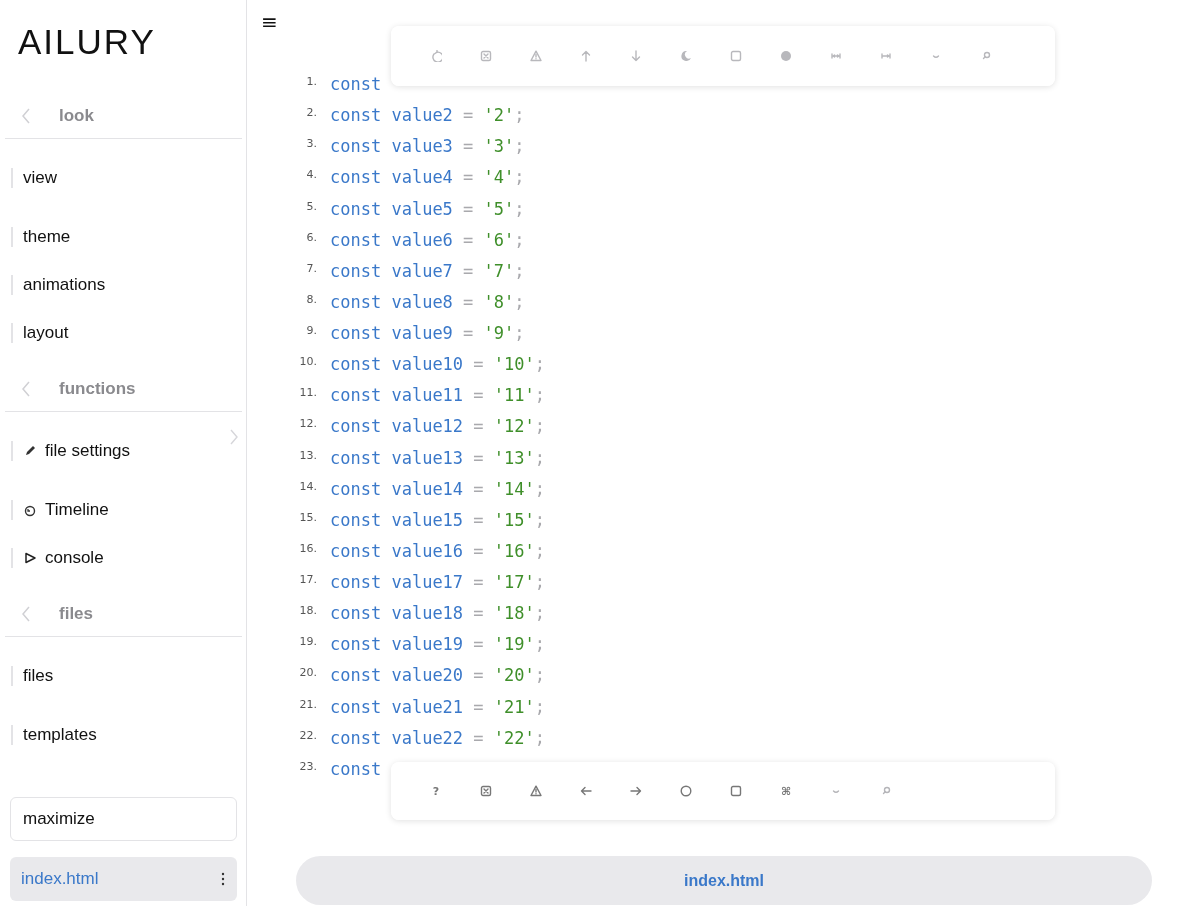 Image resolution: width=1200 pixels, height=906 pixels. What do you see at coordinates (307, 517) in the screenshot?
I see `line-number: 15.` at bounding box center [307, 517].